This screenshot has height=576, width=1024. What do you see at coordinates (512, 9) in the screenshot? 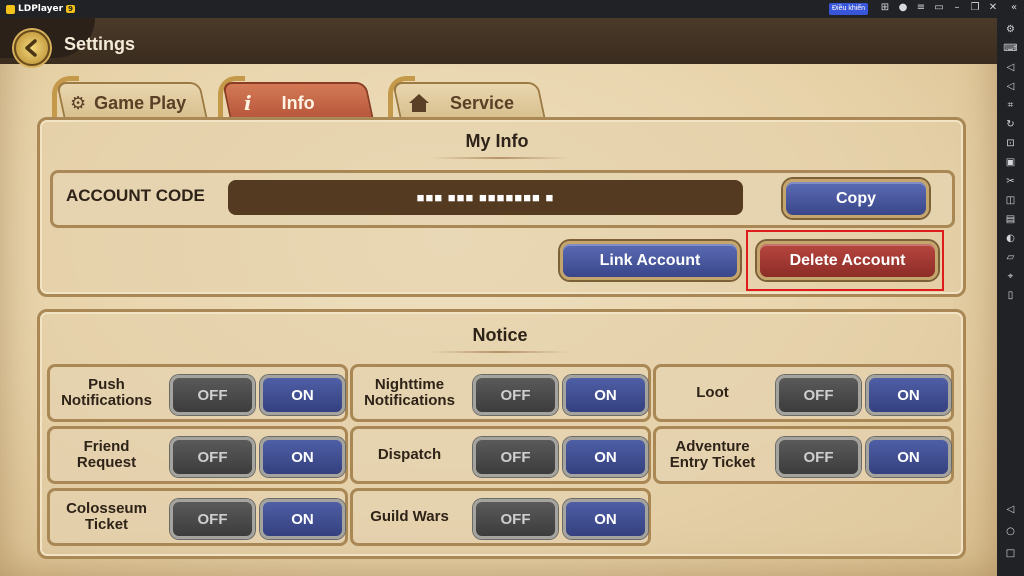
I see `emulator-titlebar: LDPlayer 9 Điều khiển ⊞ ● ≡ ▭ – ❐ ✕ «` at bounding box center [512, 9].